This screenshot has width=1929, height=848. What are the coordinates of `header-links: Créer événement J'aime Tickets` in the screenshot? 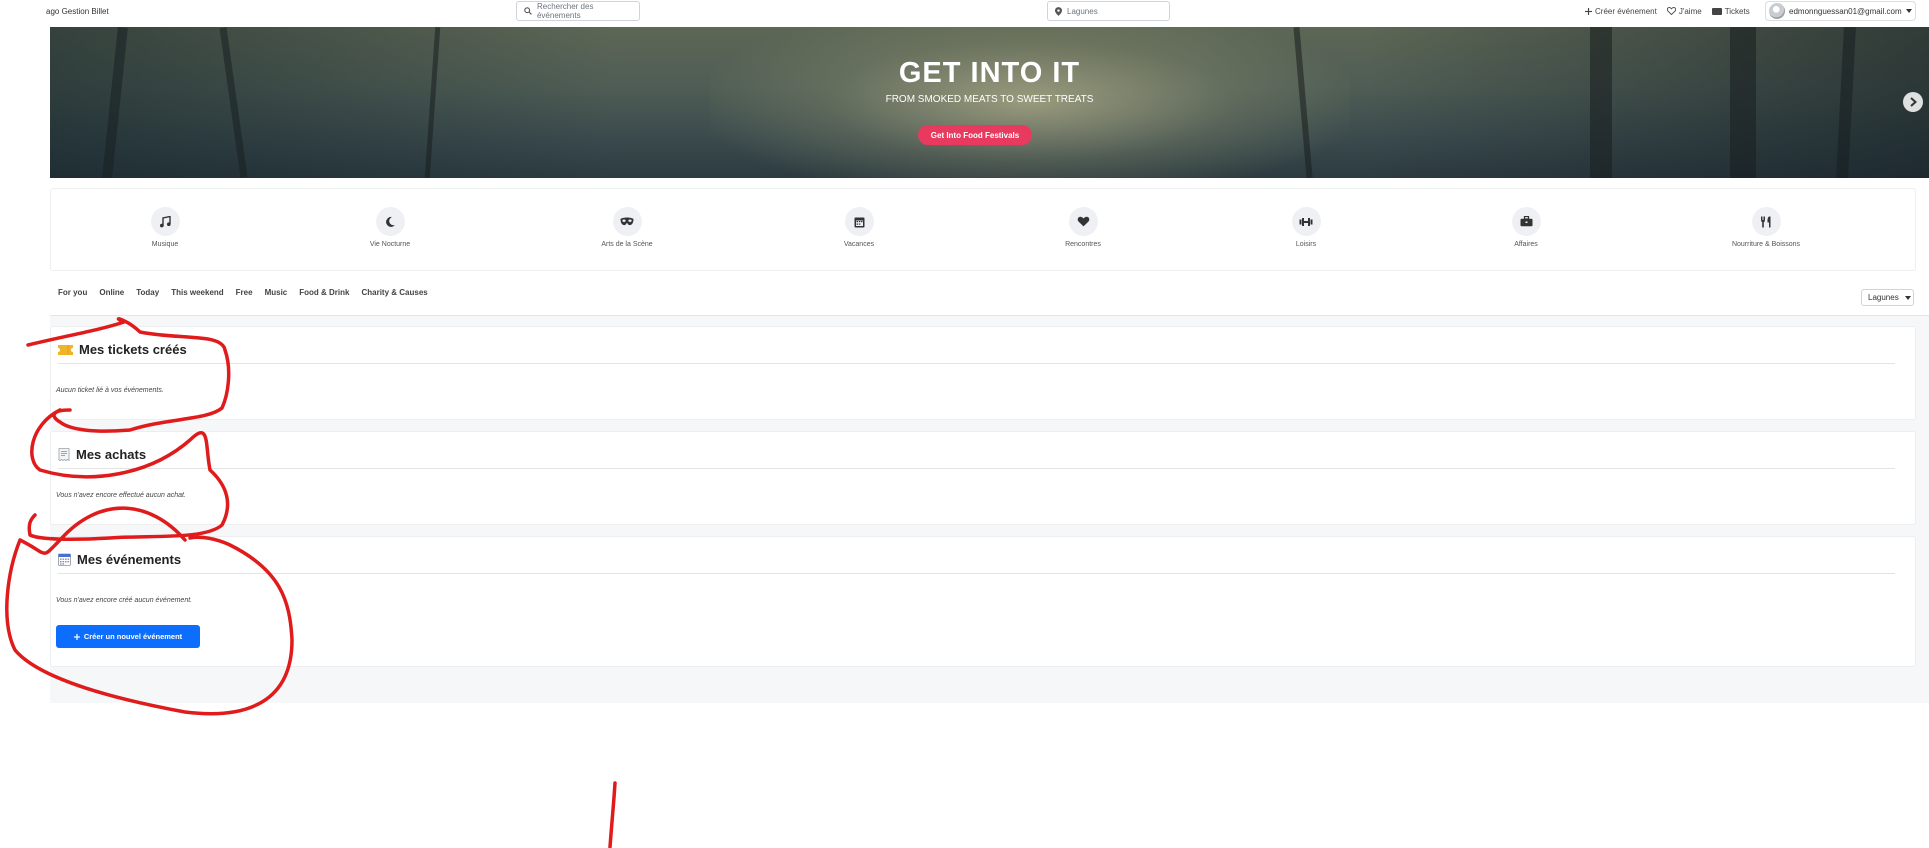 It's located at (1667, 11).